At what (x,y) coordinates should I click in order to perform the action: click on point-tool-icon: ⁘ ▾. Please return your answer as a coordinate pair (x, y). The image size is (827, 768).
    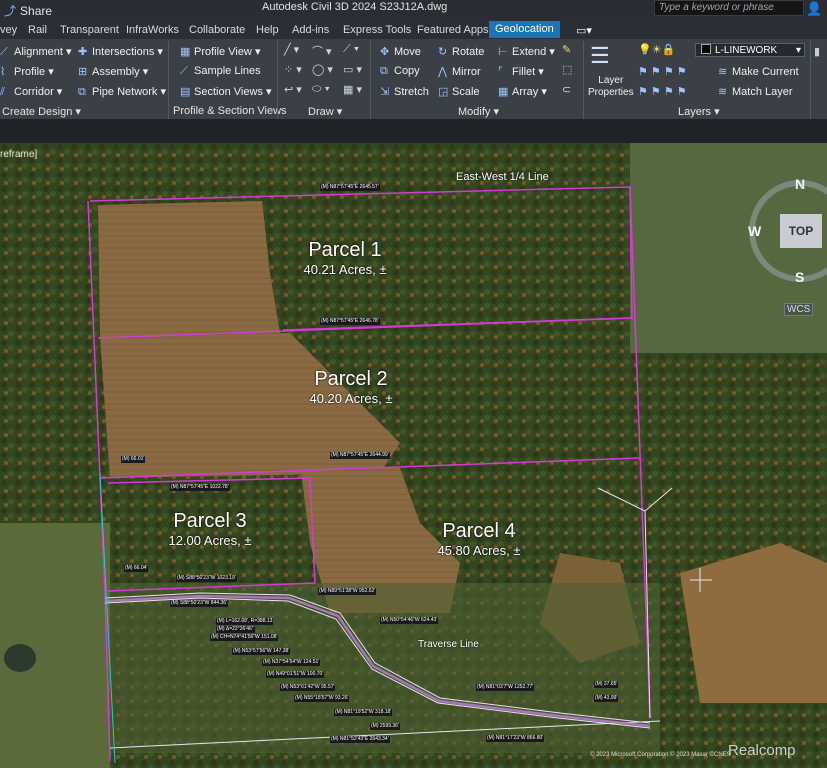
    Looking at the image, I should click on (293, 69).